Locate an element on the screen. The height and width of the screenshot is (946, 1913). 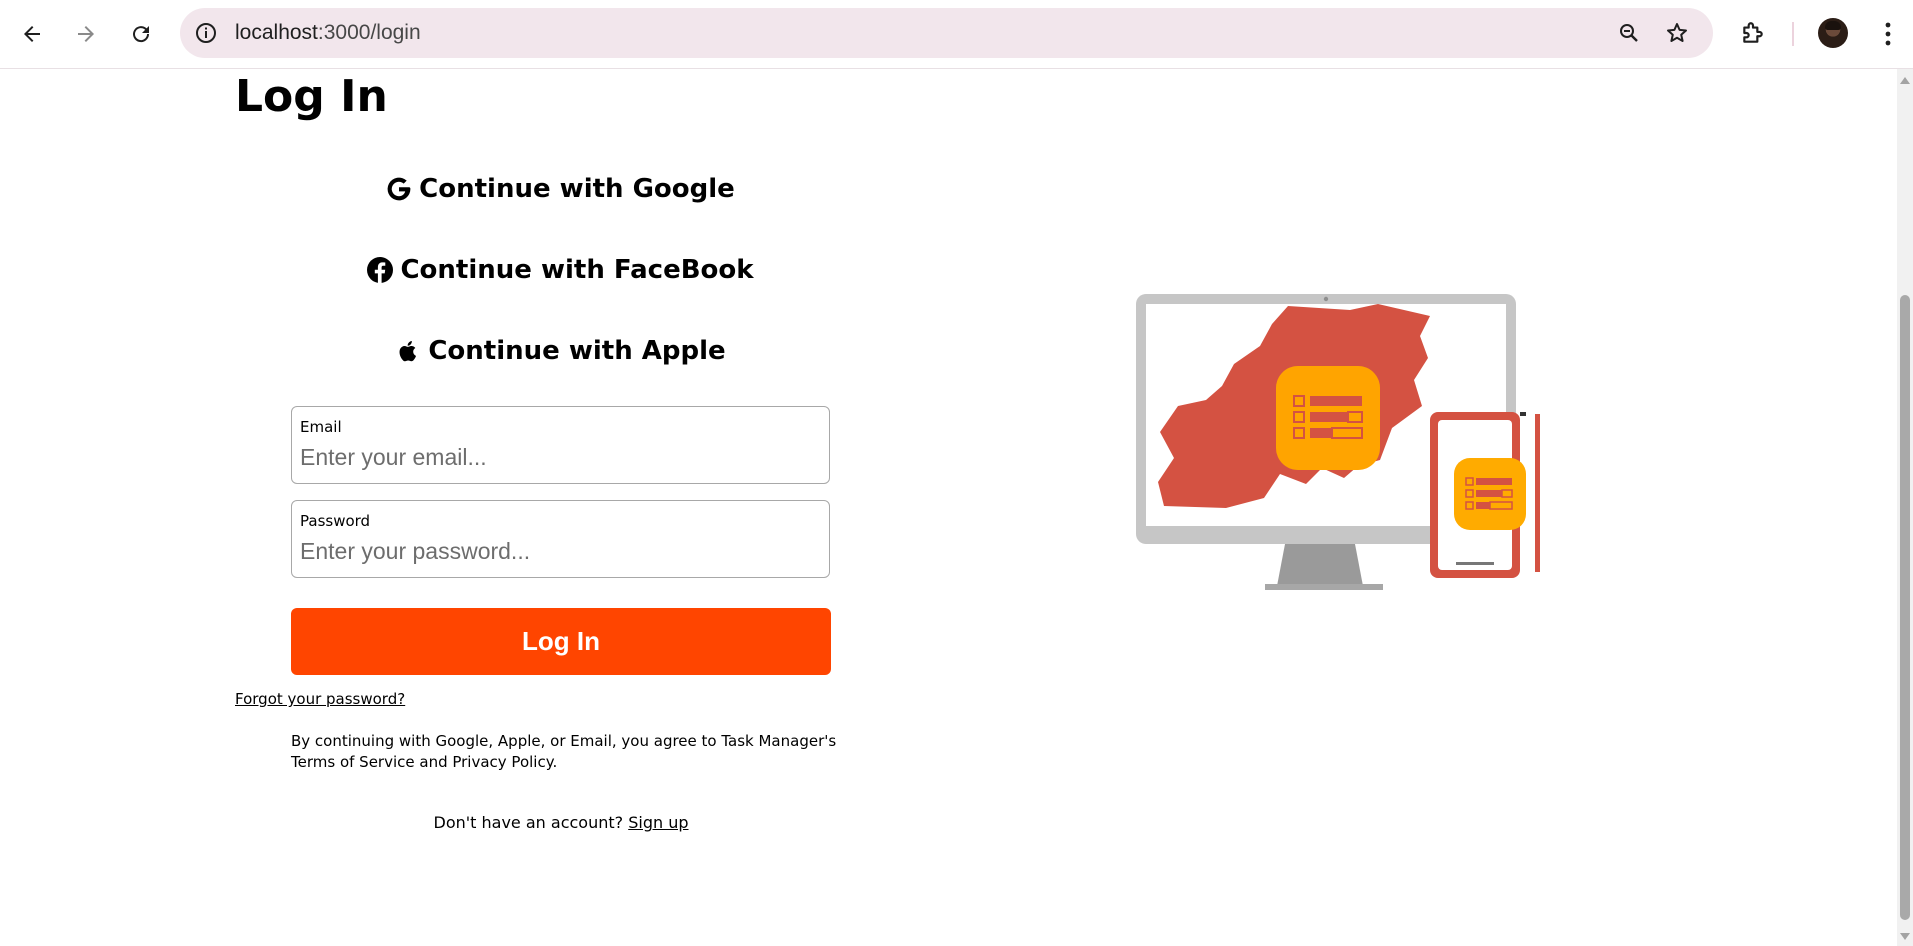
browser-toolbar: localhost:3000/login is located at coordinates (956, 34).